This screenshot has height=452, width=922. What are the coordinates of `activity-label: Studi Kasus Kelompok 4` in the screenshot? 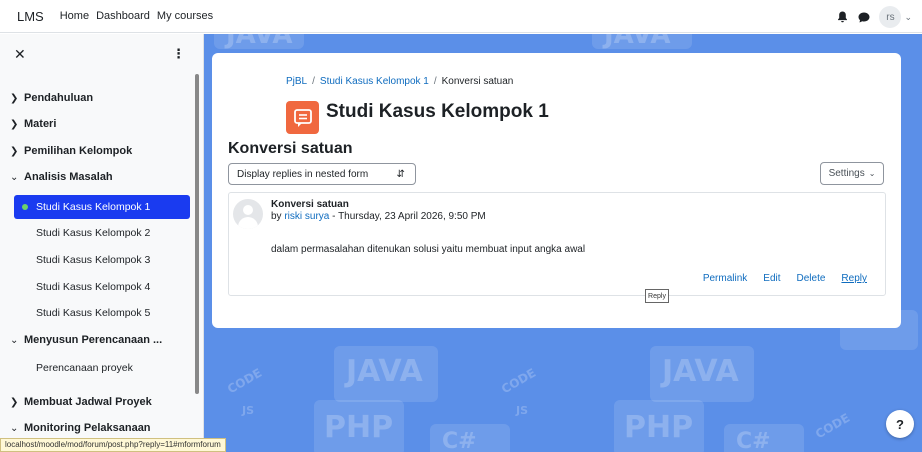 It's located at (93, 287).